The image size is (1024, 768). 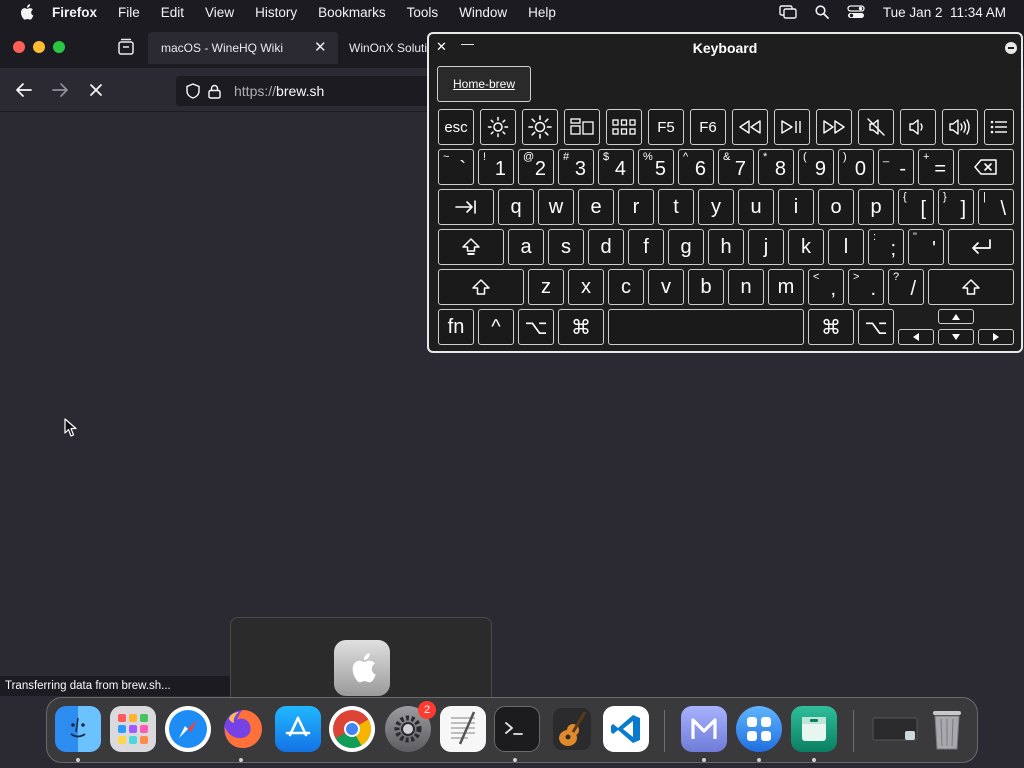 I want to click on mission-control-icon, so click(x=582, y=127).